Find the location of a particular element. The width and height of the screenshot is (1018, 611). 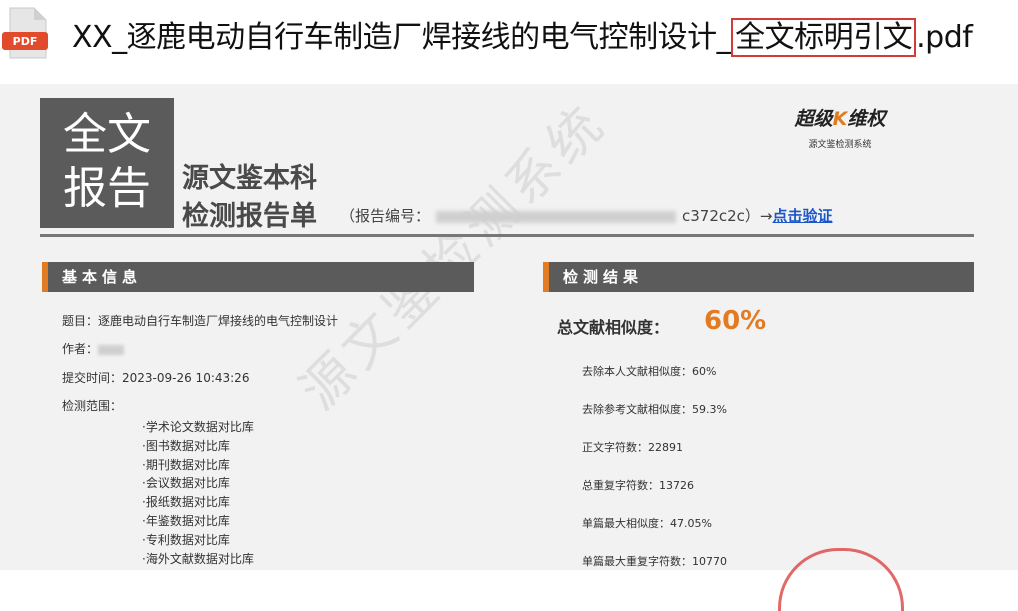

divider is located at coordinates (507, 235).